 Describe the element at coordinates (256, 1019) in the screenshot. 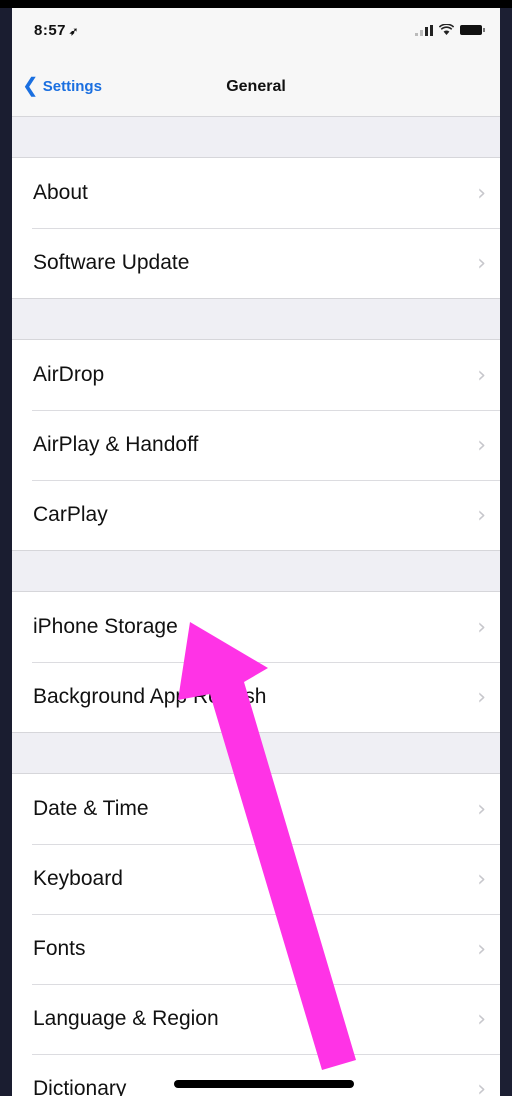

I see `row-language-region: Language & Region ›` at that location.